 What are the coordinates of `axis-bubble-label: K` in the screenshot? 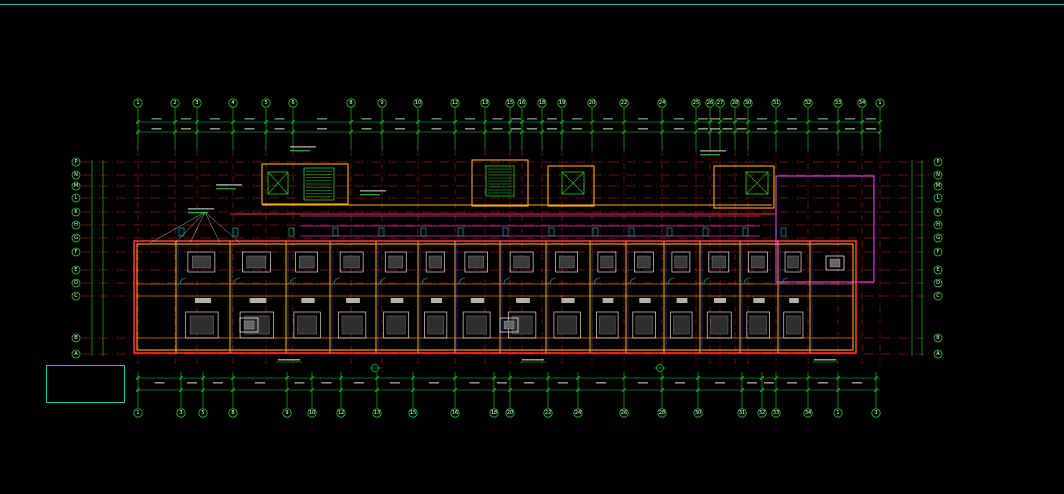 It's located at (938, 212).